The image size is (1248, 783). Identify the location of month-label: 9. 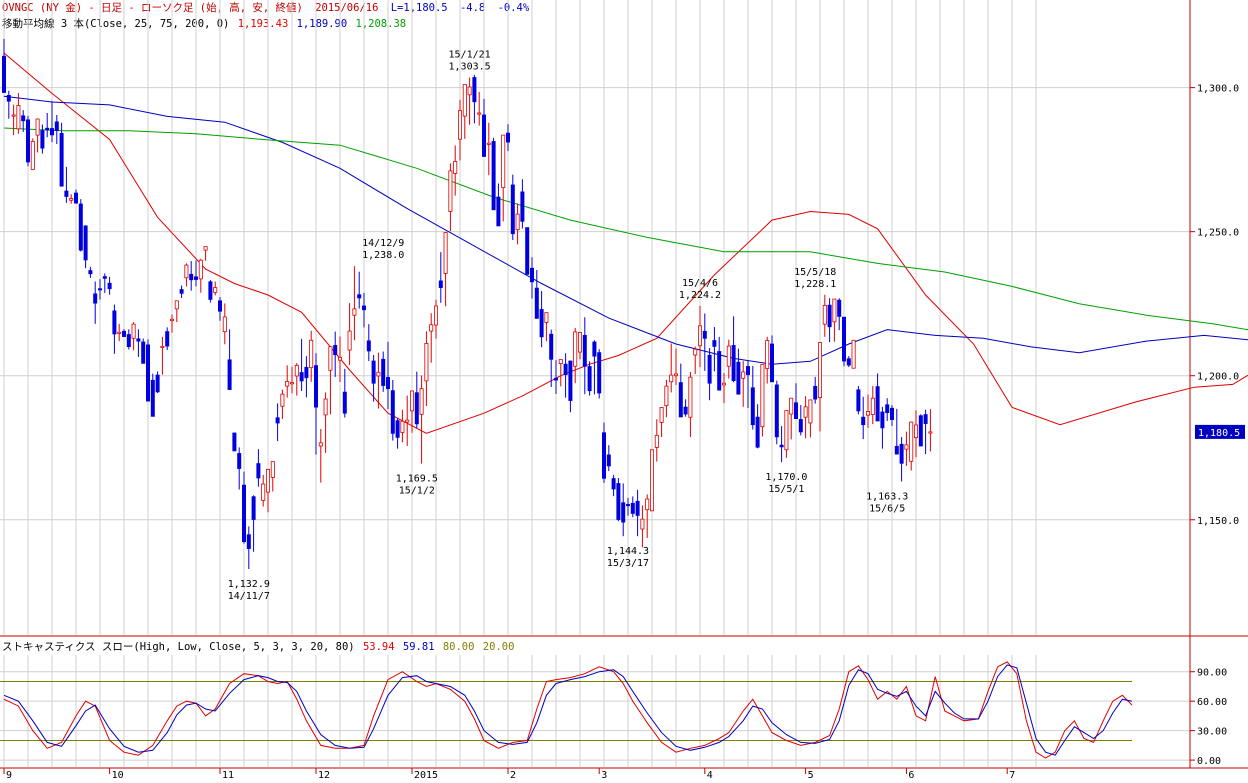
(9, 775).